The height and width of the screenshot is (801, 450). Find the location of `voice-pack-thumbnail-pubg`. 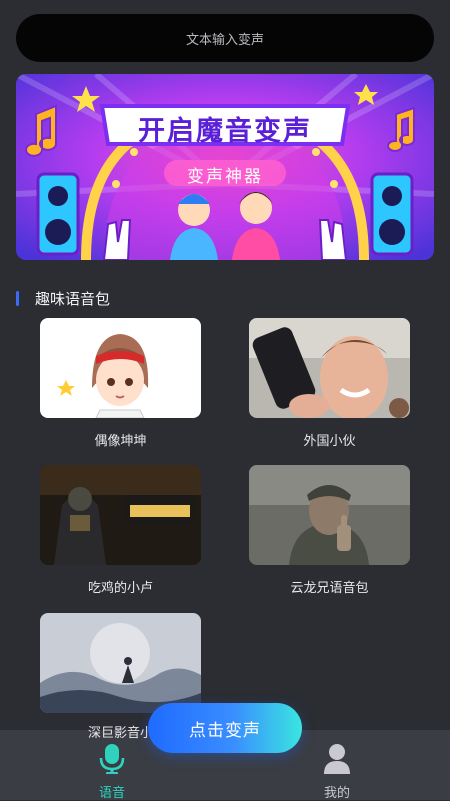

voice-pack-thumbnail-pubg is located at coordinates (120, 515).